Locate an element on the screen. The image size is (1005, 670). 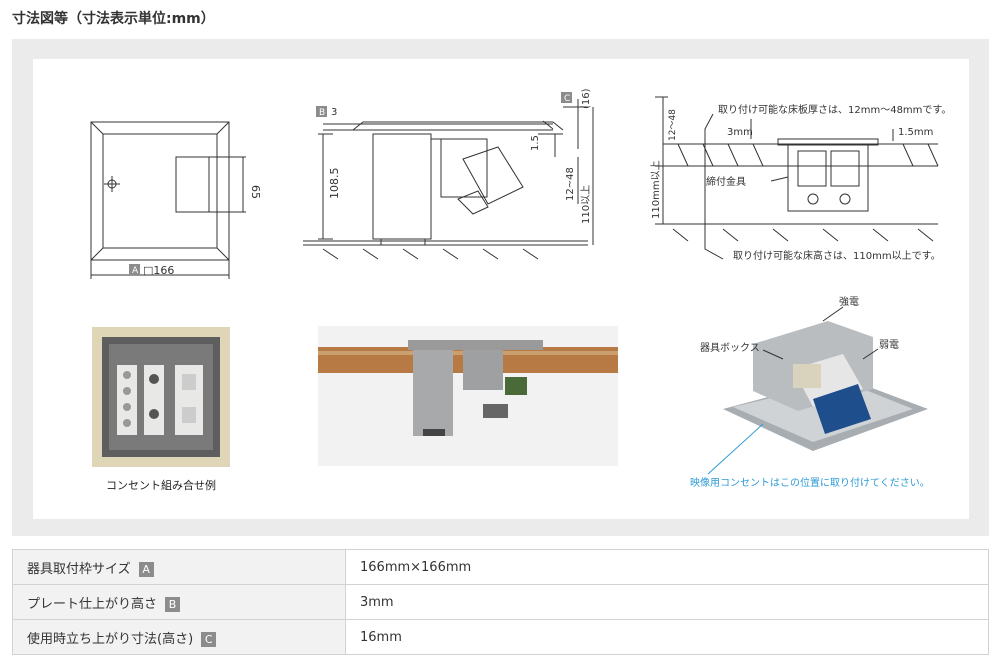
spec-label: プレート仕上がり高さ is located at coordinates (92, 604).